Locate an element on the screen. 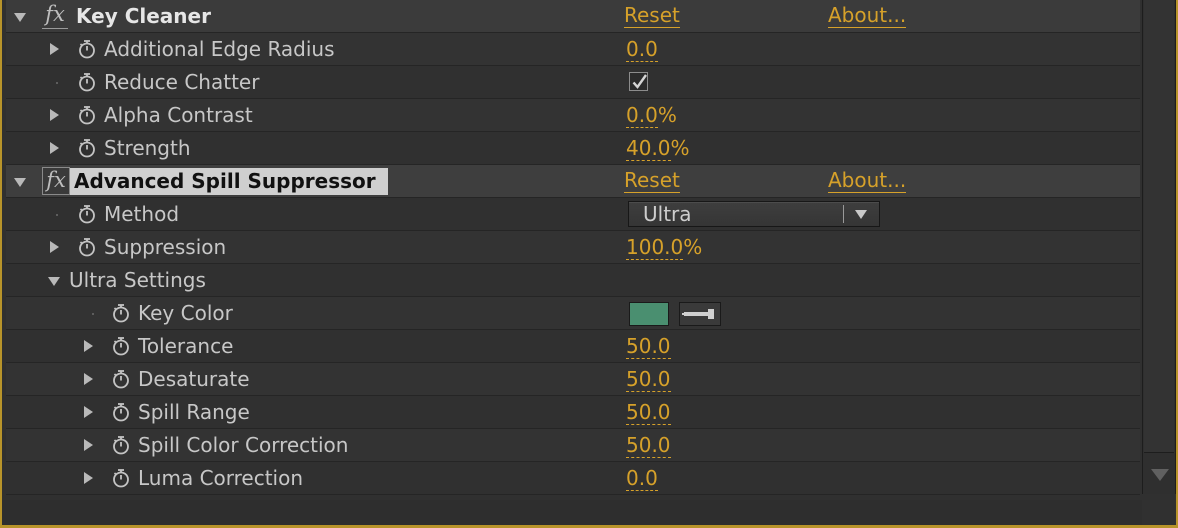 The image size is (1178, 528). property-row-key-color: Key Color is located at coordinates (573, 313).